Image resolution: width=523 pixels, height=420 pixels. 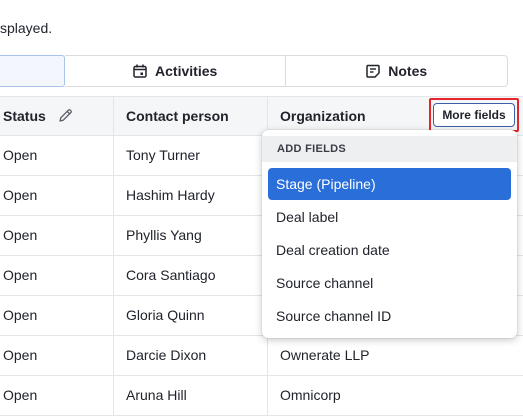 I want to click on view-tabs: Activities Notes, so click(x=254, y=71).